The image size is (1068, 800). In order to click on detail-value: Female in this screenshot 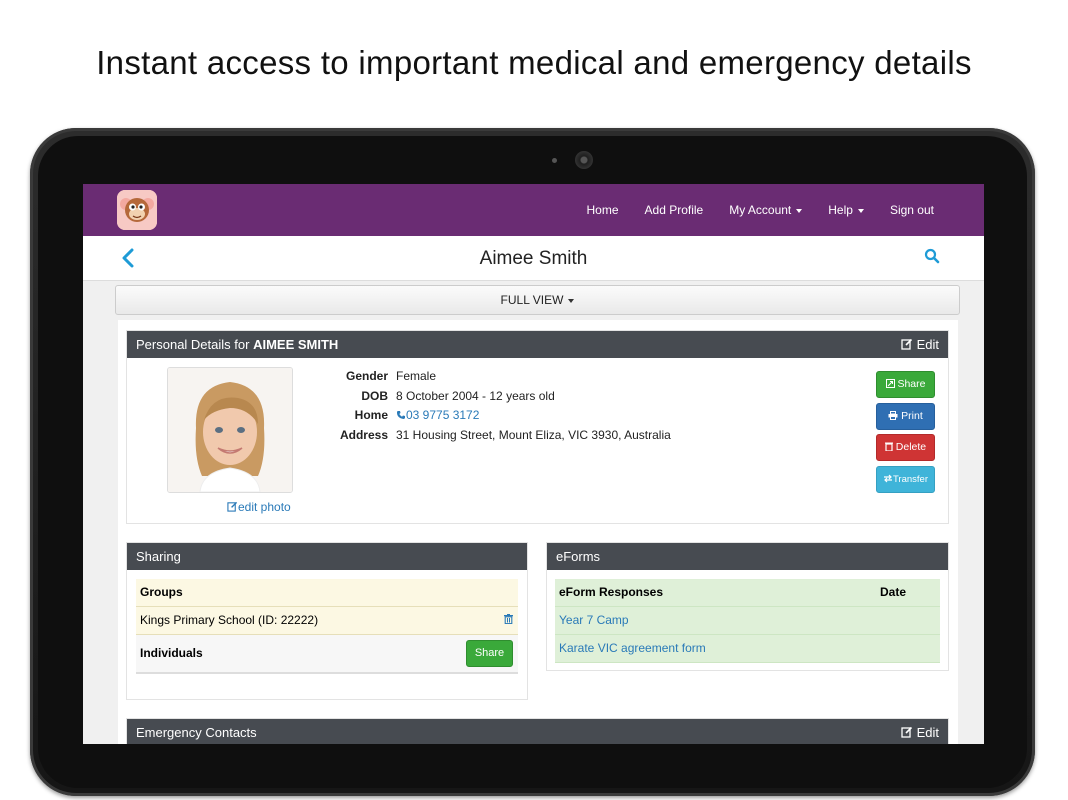, I will do `click(416, 376)`.